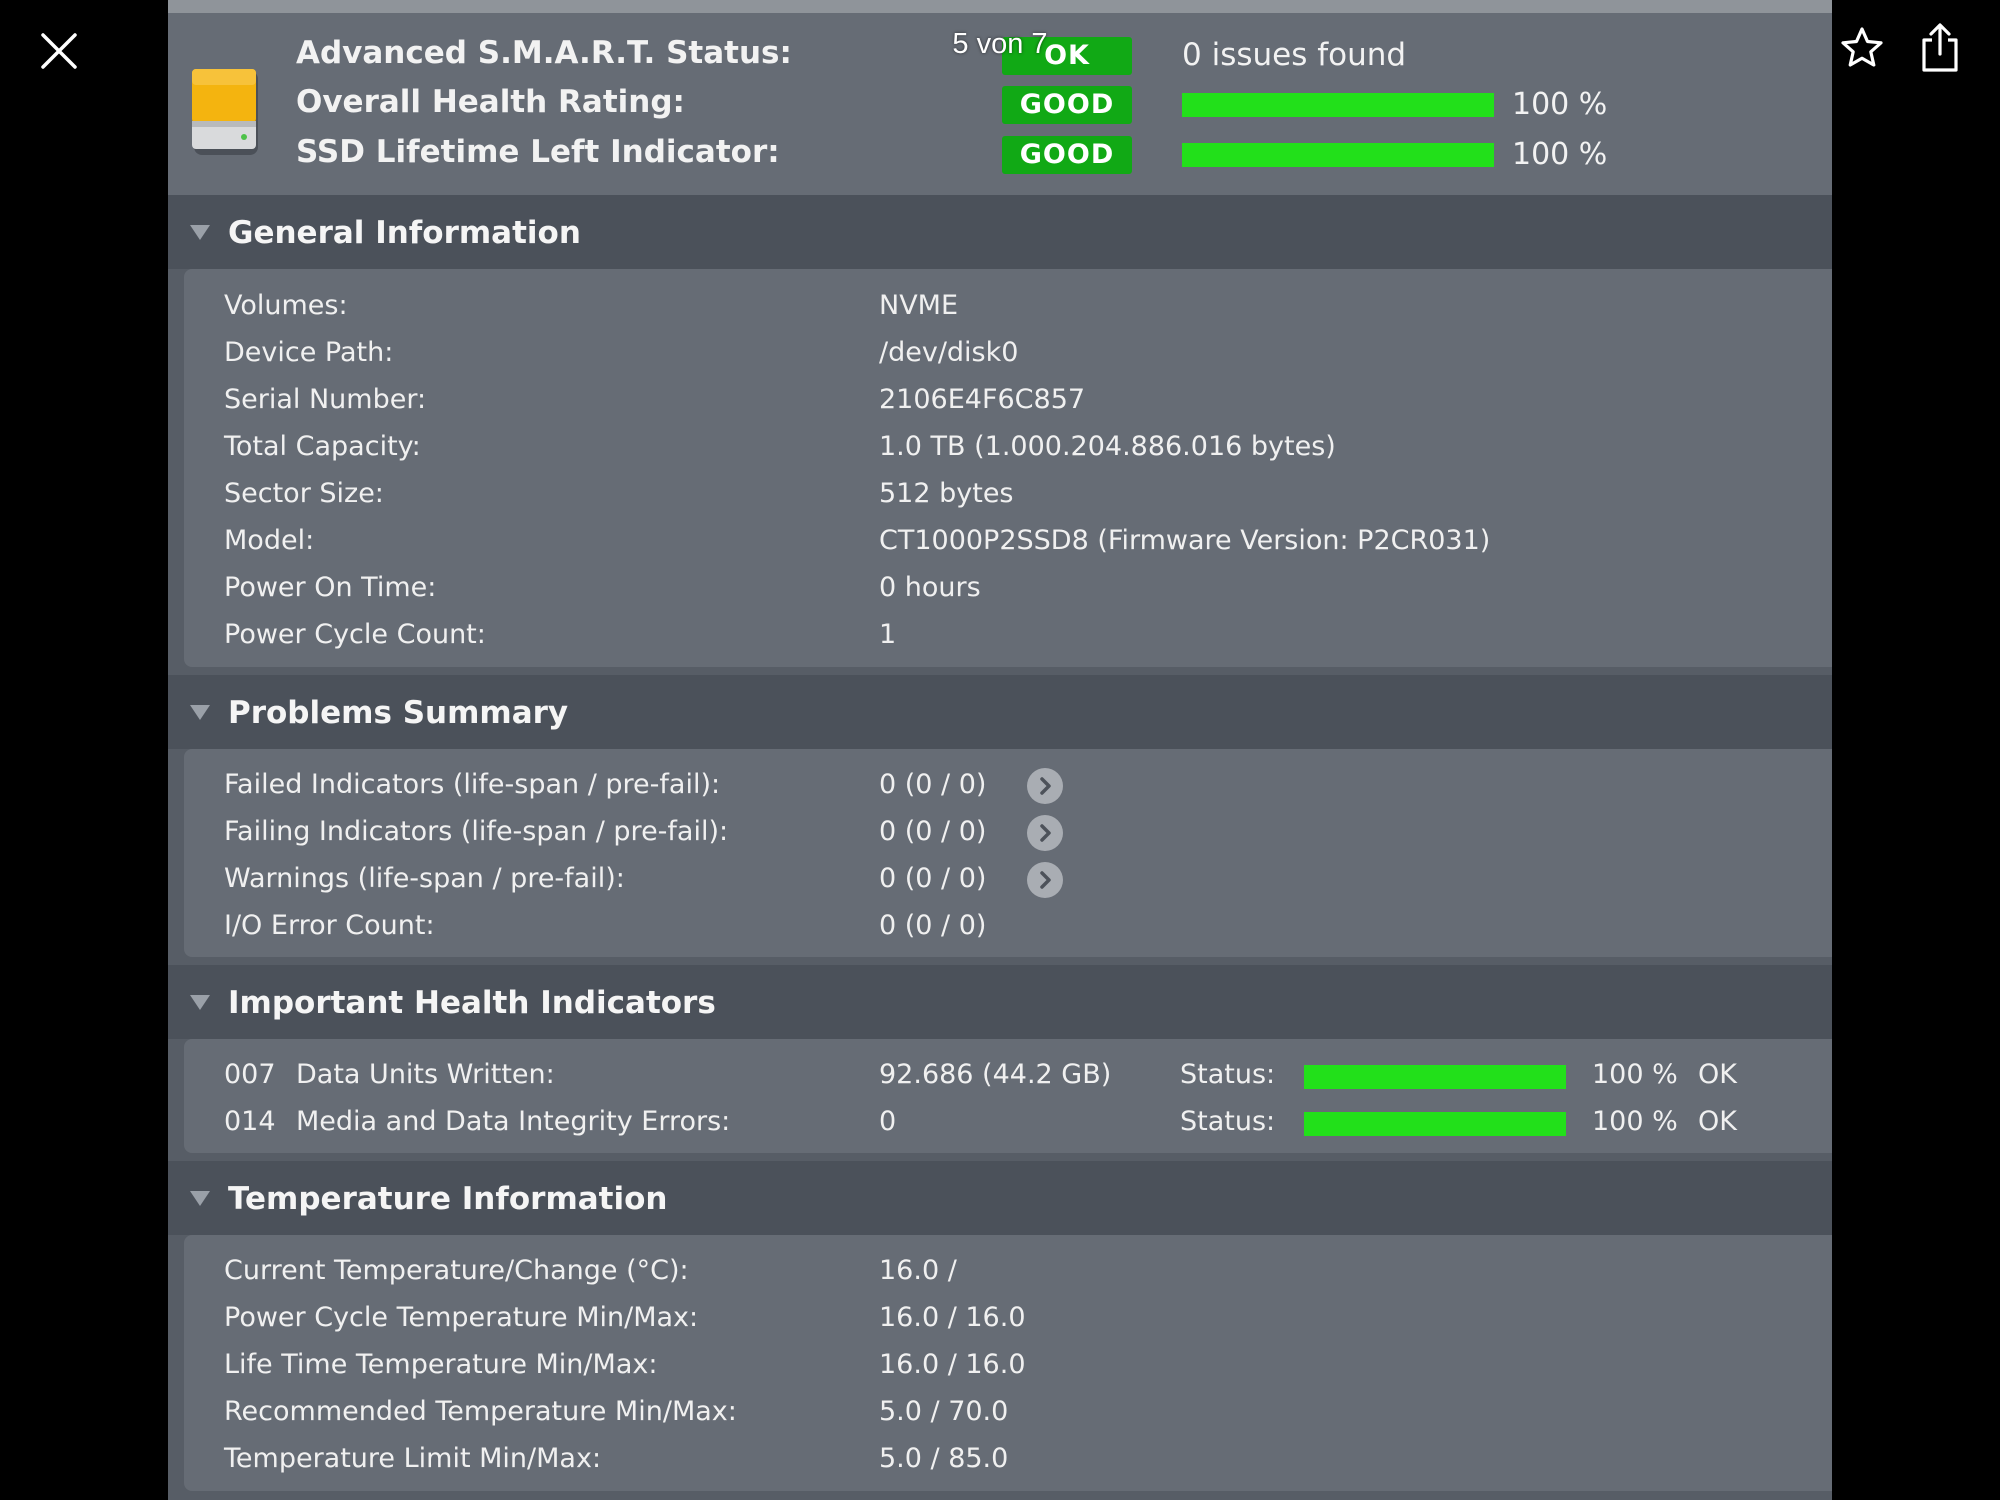  What do you see at coordinates (513, 1121) in the screenshot?
I see `attribute-label: Media and Data Integrity Errors:` at bounding box center [513, 1121].